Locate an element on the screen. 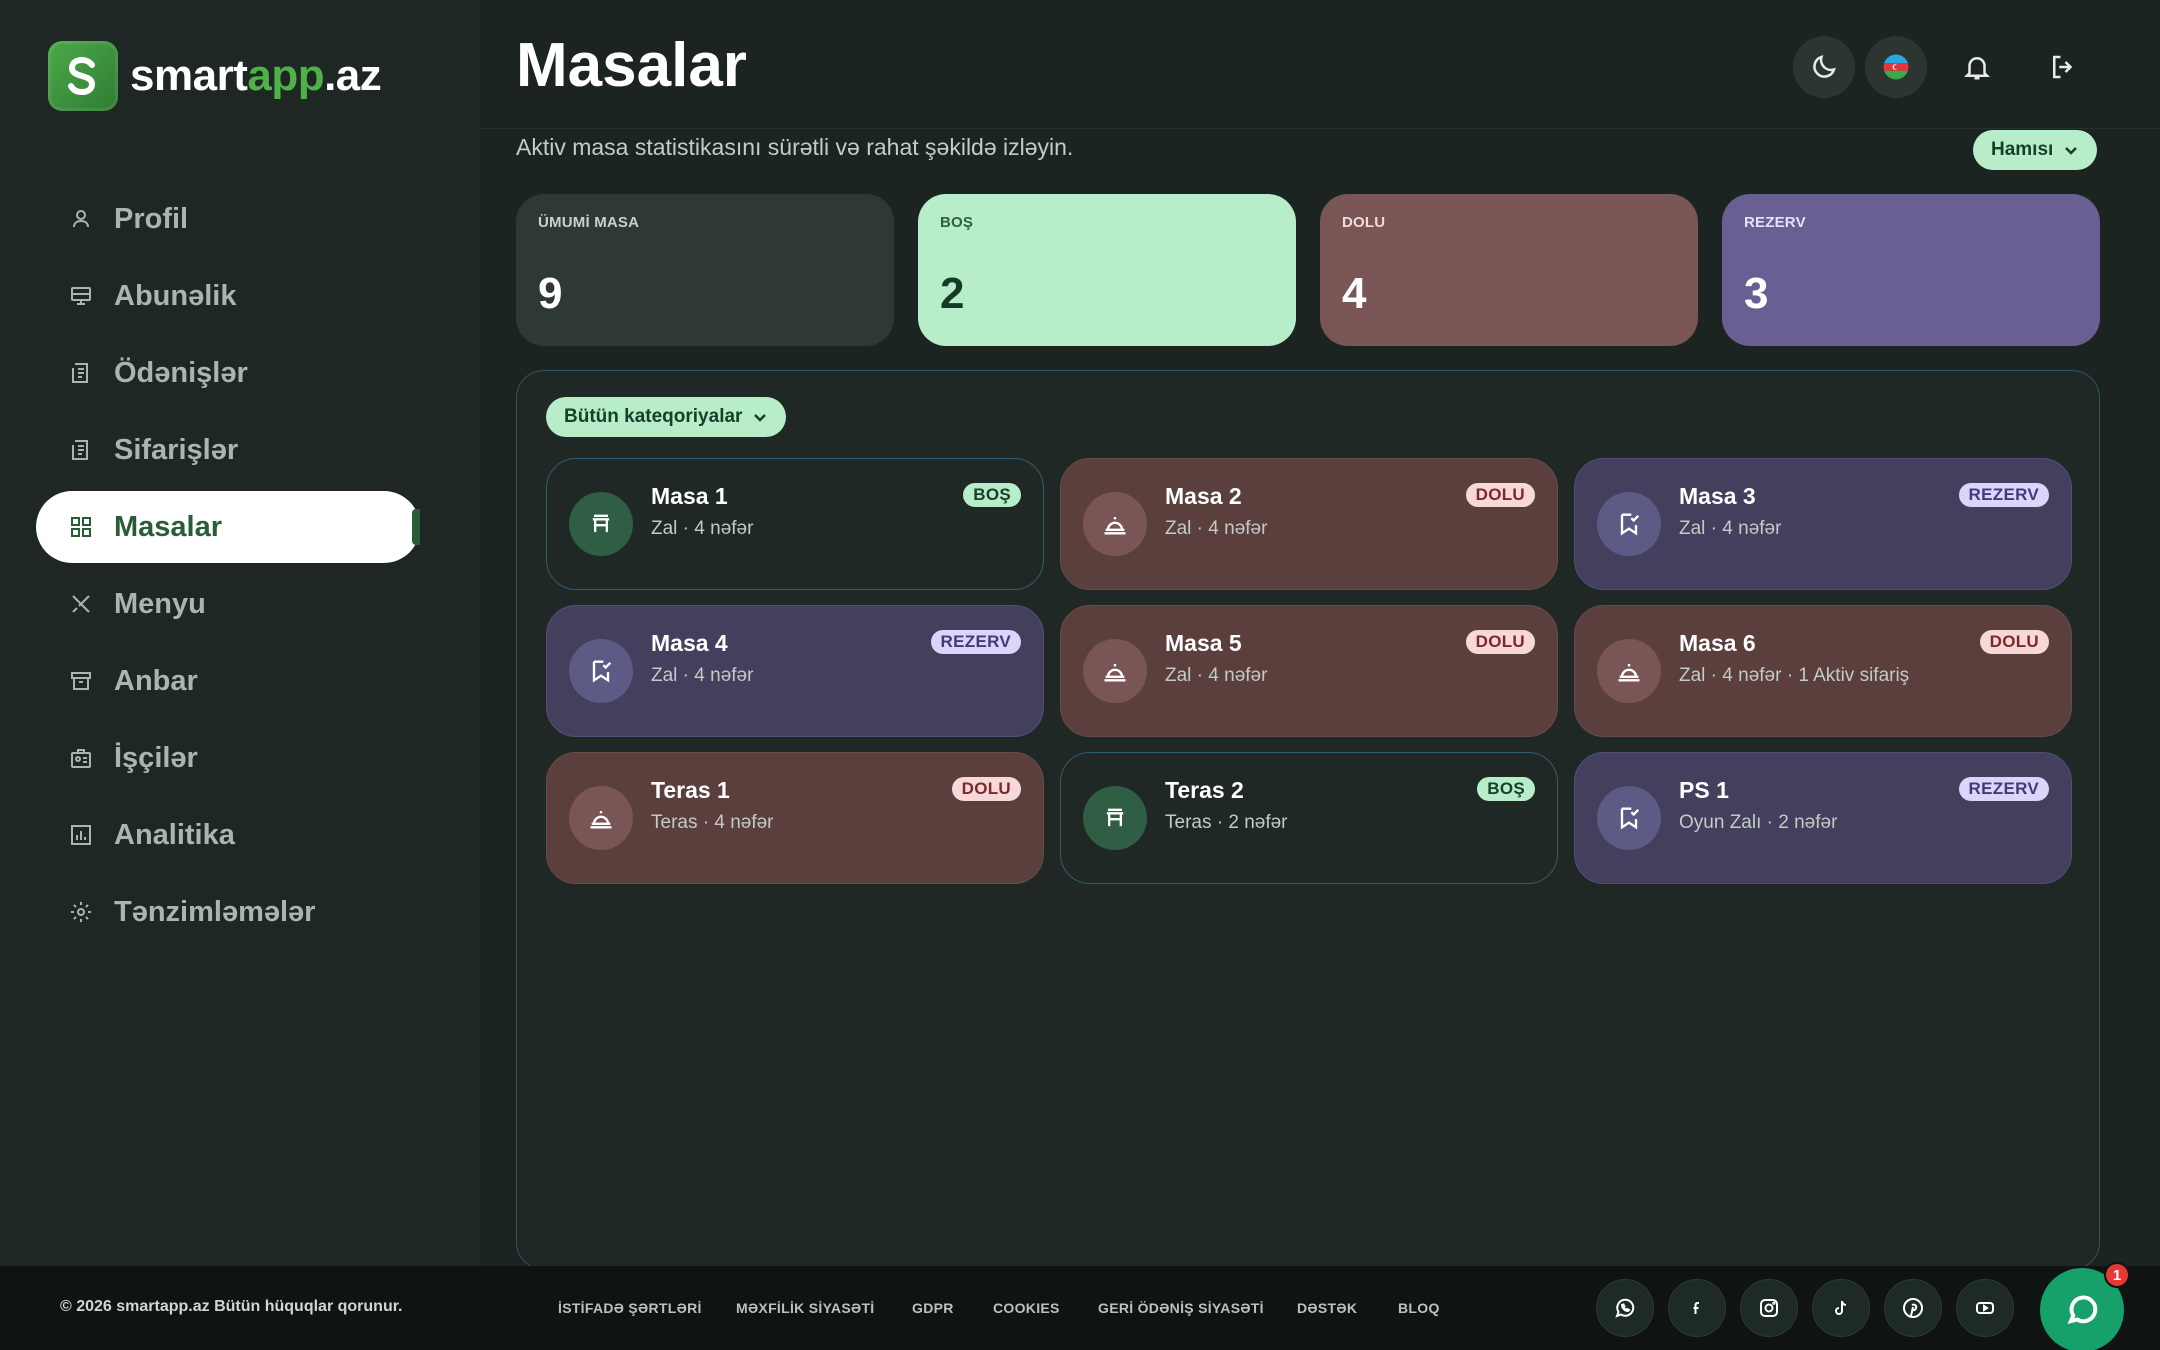 The height and width of the screenshot is (1350, 2160). table-info: Masa 5 Zal · 4 nəfər is located at coordinates (1315, 658).